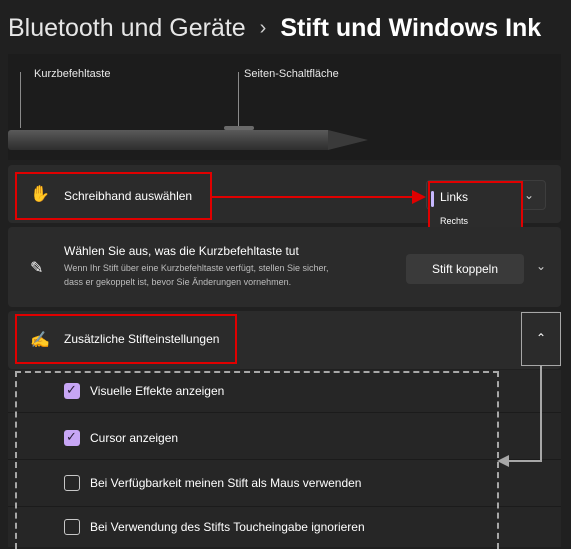  I want to click on chevron-up-icon: ⌃, so click(541, 338).